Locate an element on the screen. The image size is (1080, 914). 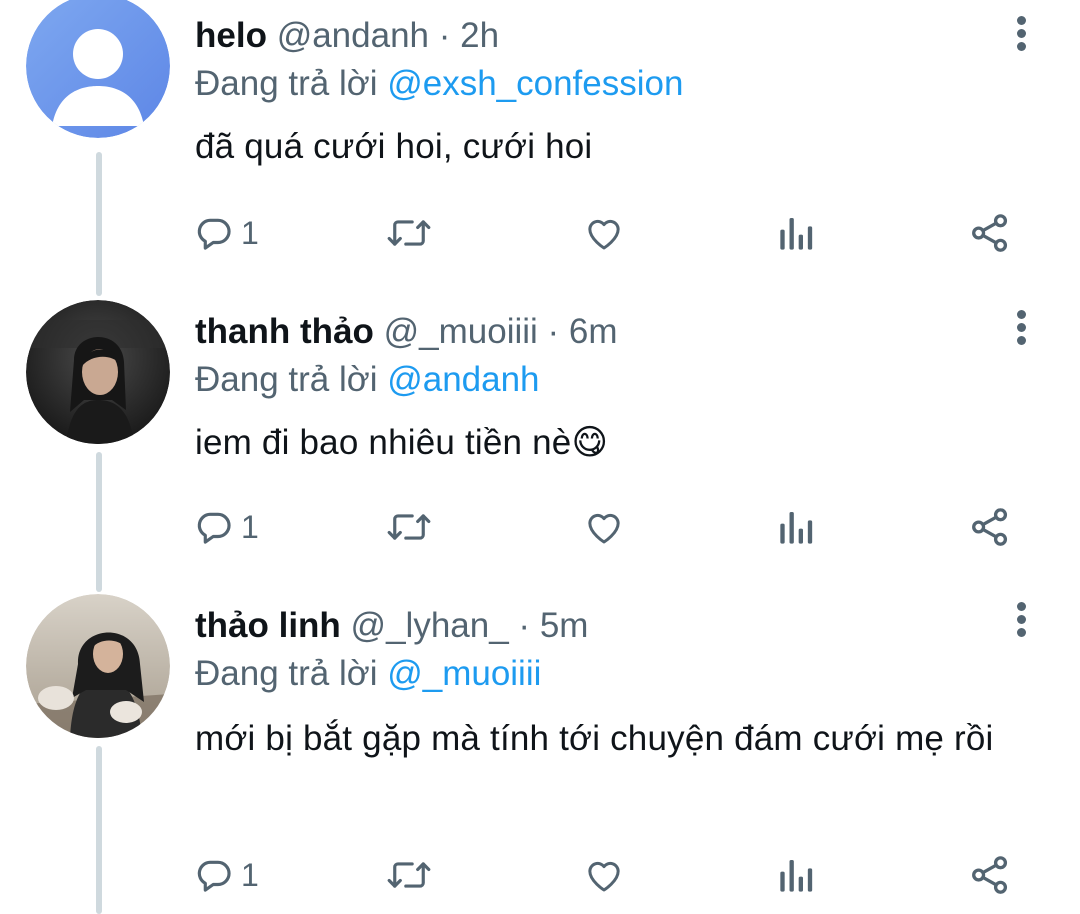
display-name: thảo linh is located at coordinates (268, 625).